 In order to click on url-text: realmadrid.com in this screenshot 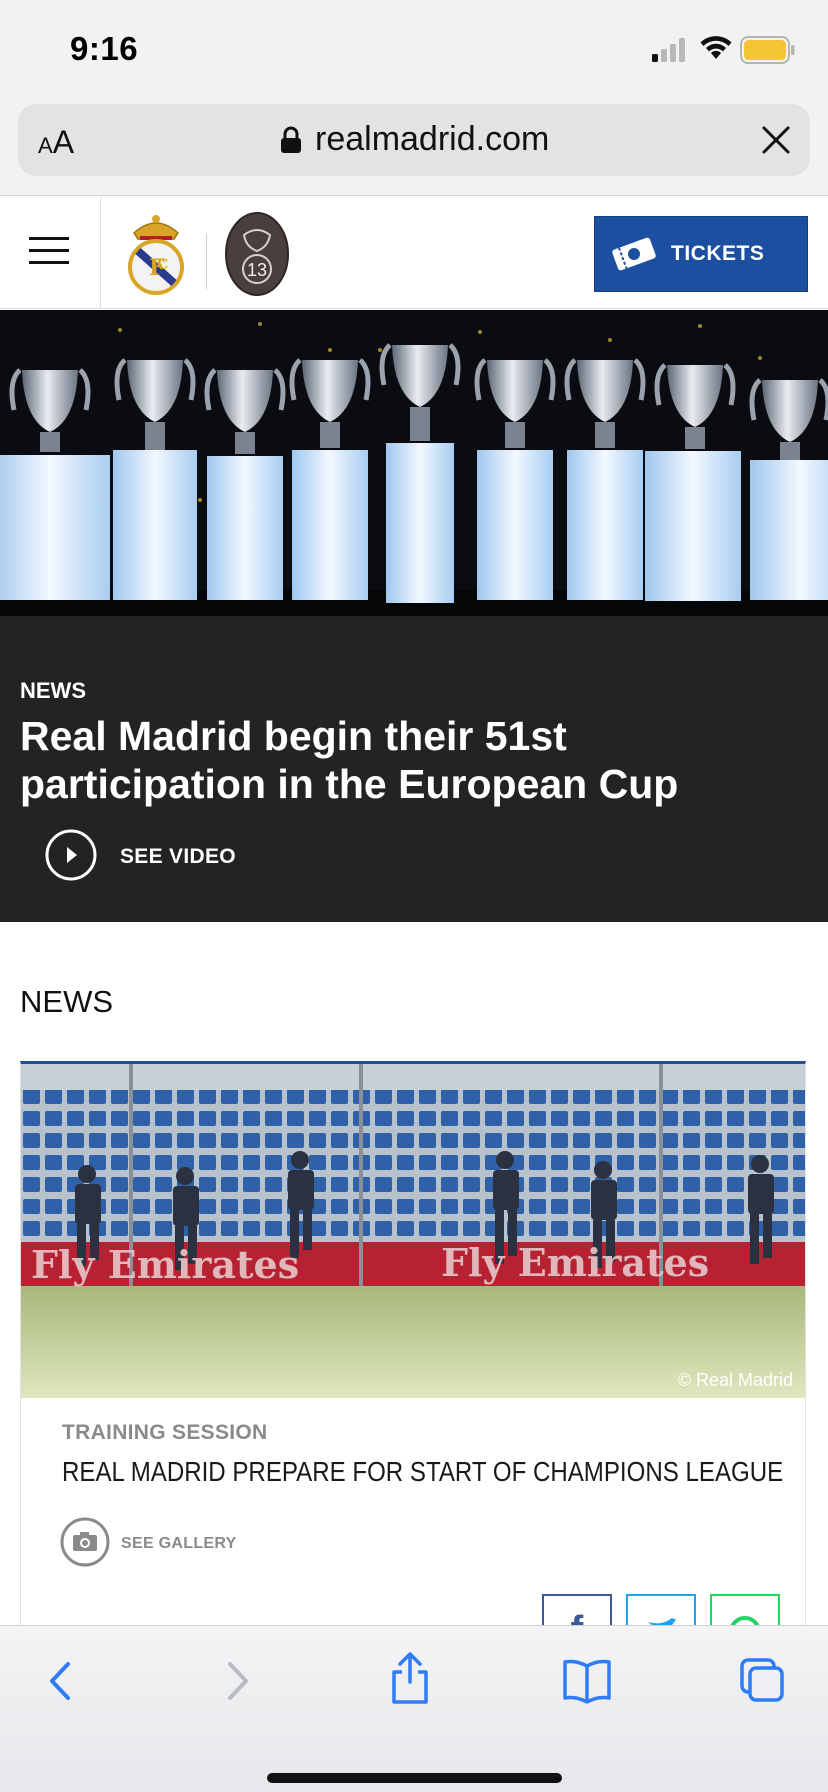, I will do `click(432, 139)`.